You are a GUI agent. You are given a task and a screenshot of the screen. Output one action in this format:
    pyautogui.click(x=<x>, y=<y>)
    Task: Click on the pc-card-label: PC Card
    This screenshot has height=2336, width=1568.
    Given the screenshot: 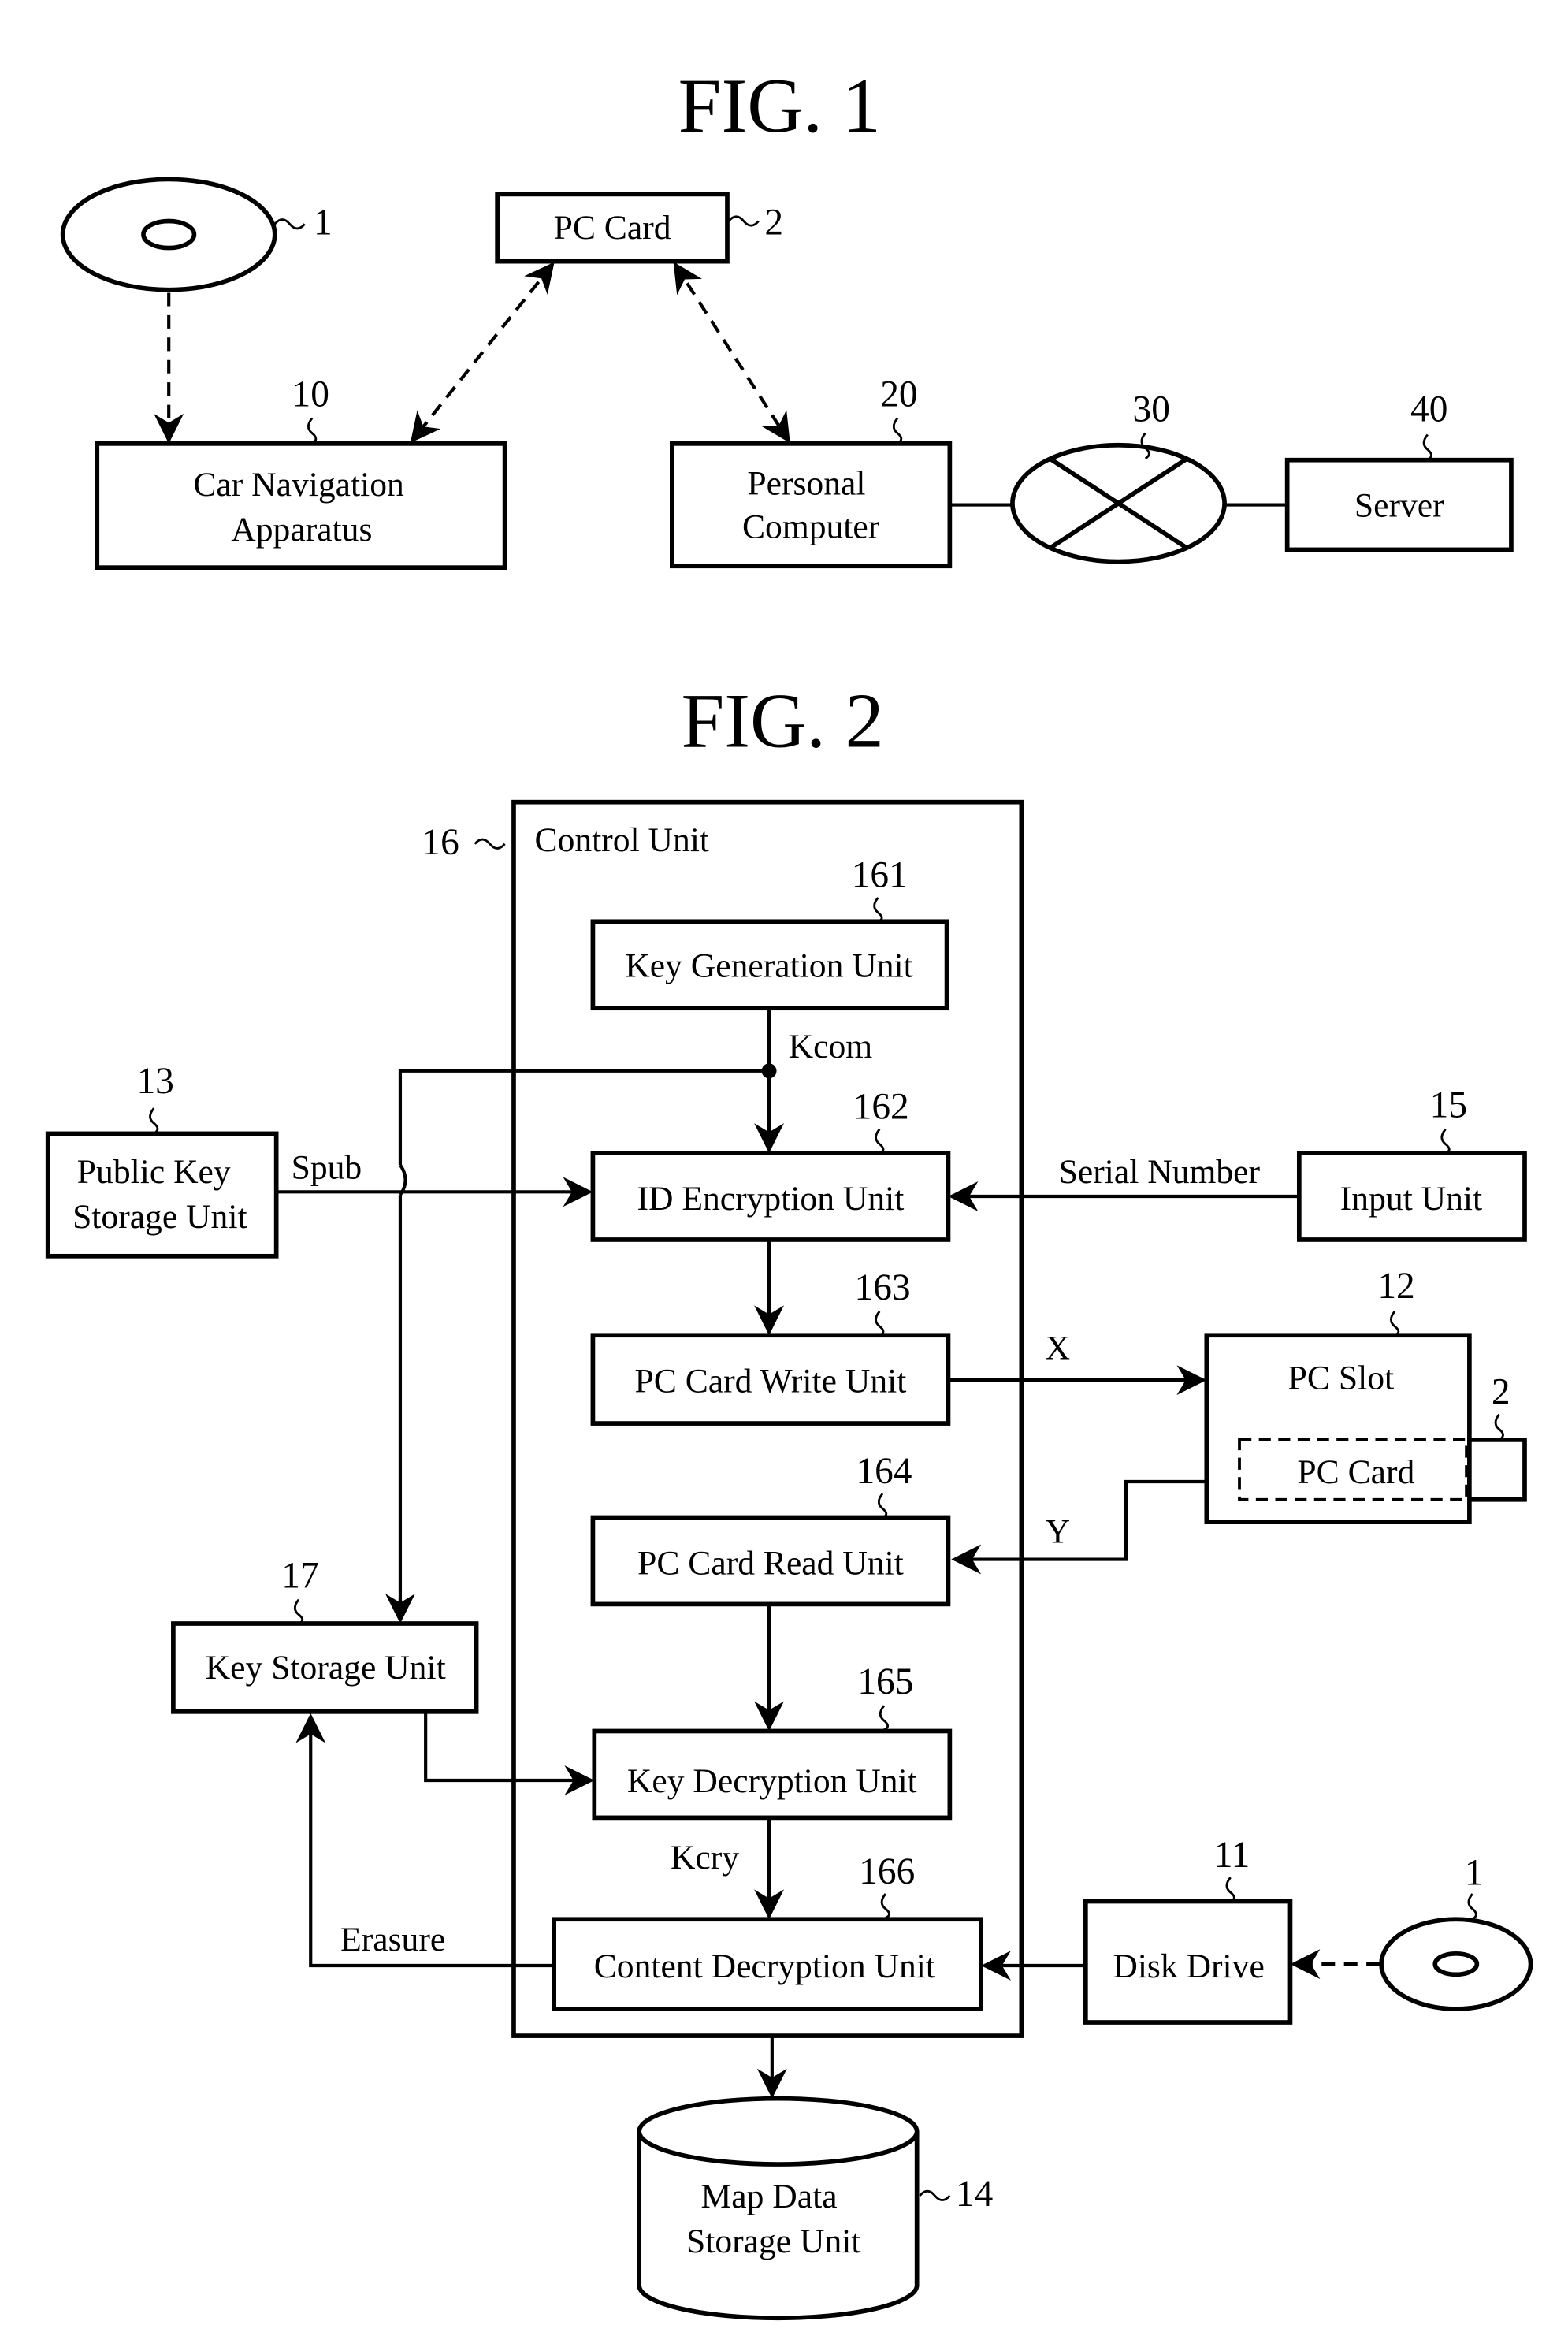 What is the action you would take?
    pyautogui.click(x=612, y=228)
    